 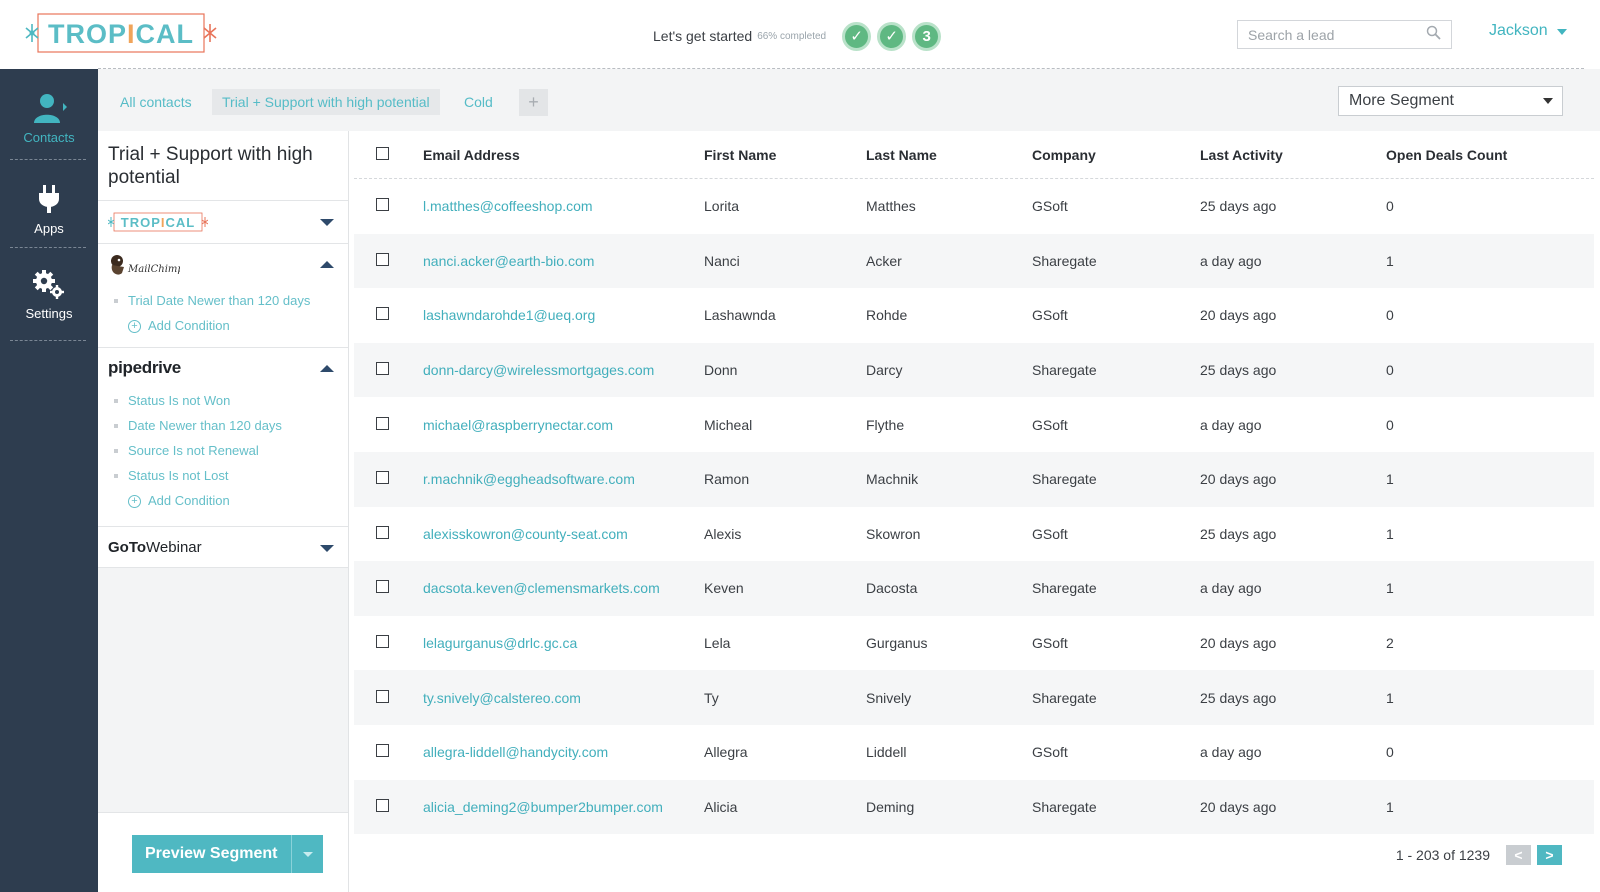 I want to click on source-header-tropical: TROPICAL, so click(x=223, y=222).